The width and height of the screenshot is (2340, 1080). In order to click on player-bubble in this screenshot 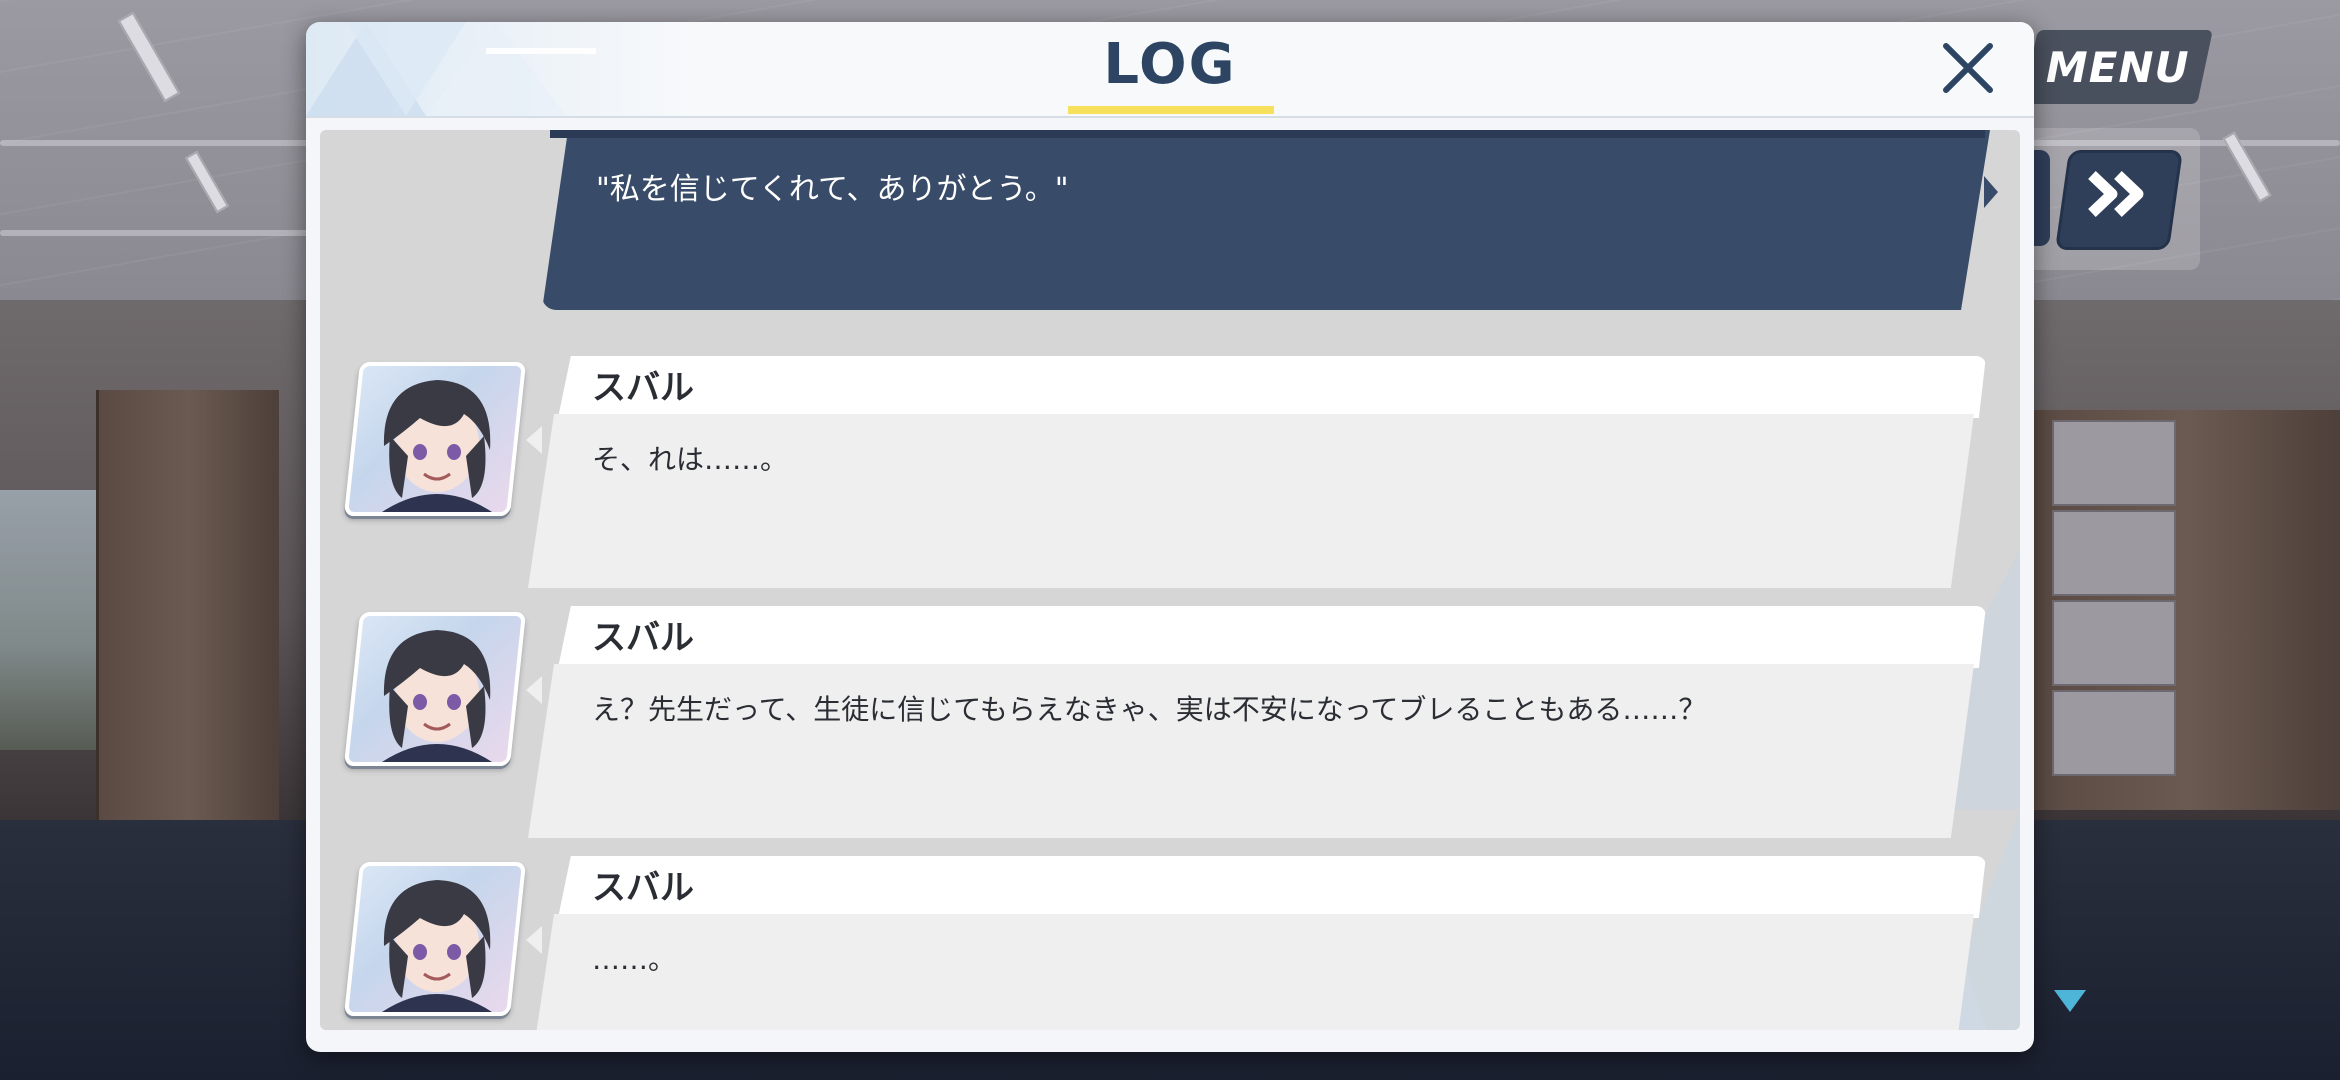, I will do `click(1266, 220)`.